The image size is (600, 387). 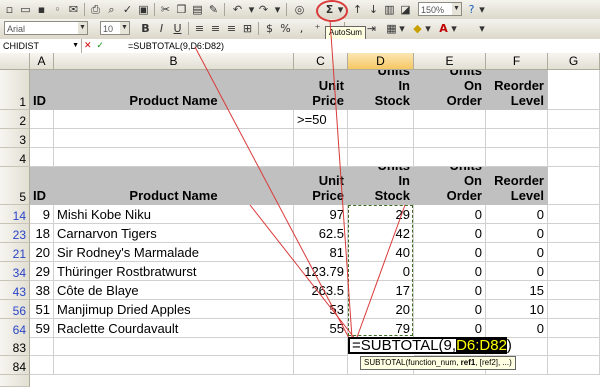 What do you see at coordinates (381, 328) in the screenshot?
I see `cell-units-in-stock: 79` at bounding box center [381, 328].